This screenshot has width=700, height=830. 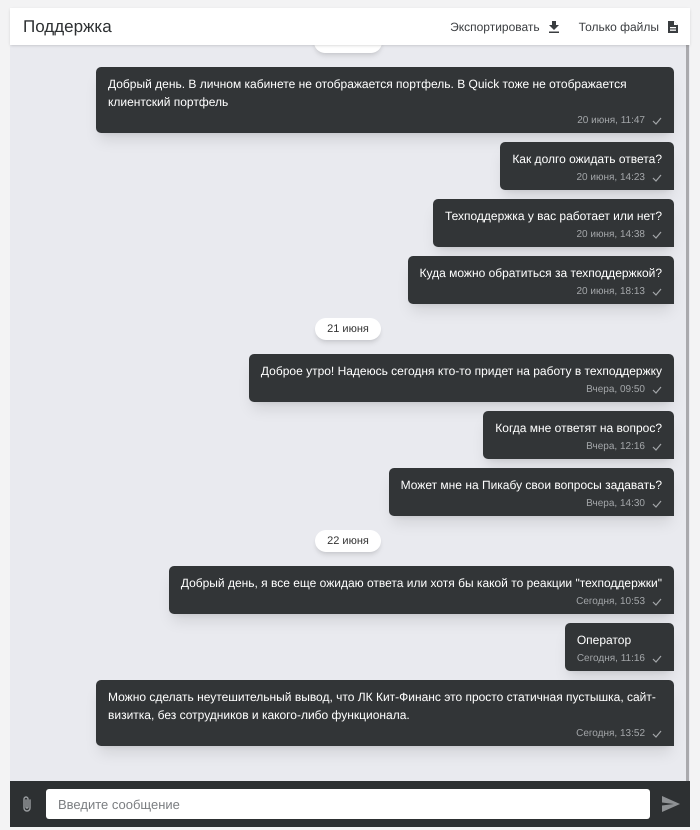 I want to click on message-text: Куда можно обратиться за техподдержкой?, so click(x=541, y=273).